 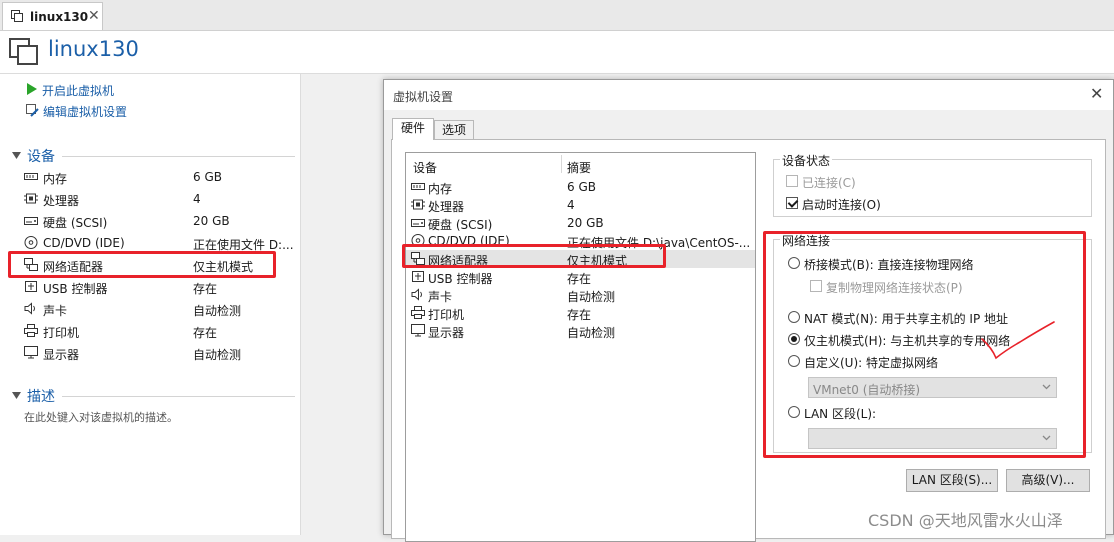 What do you see at coordinates (413, 129) in the screenshot?
I see `tab-hardware: 硬件` at bounding box center [413, 129].